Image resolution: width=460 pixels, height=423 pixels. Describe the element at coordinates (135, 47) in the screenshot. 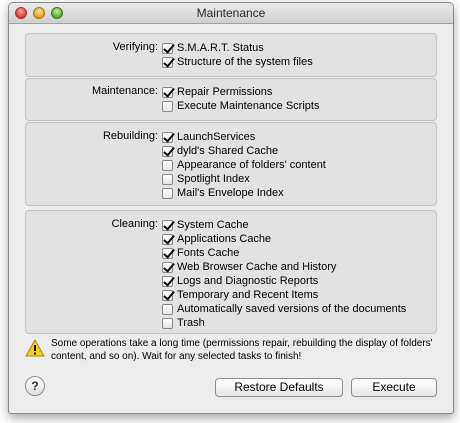

I see `verifying-group-label: Verifying:` at that location.